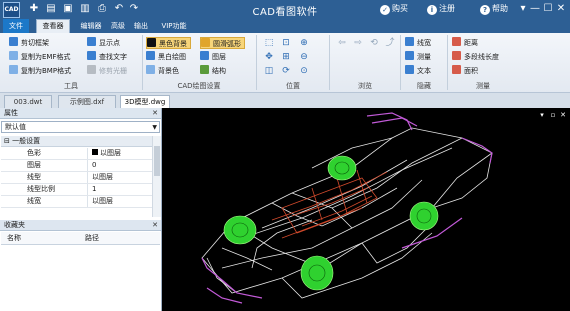  Describe the element at coordinates (293, 86) in the screenshot. I see `group-label-position: 位置` at that location.